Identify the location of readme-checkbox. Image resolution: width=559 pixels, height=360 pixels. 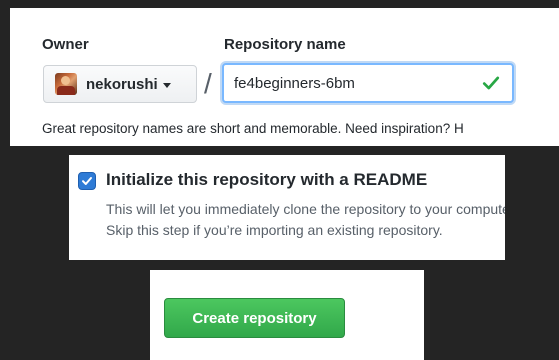
(87, 181).